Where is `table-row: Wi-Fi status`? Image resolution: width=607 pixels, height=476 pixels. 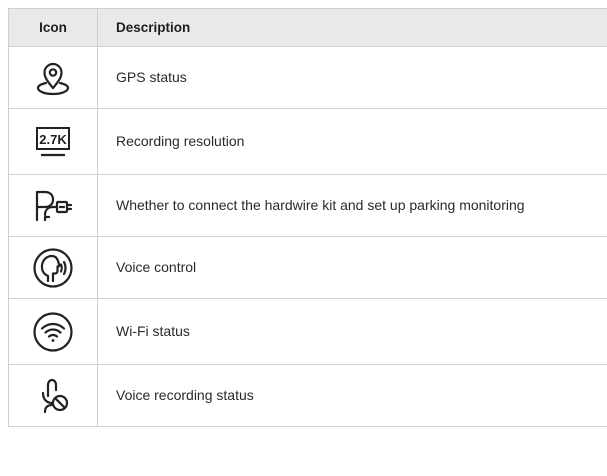 table-row: Wi-Fi status is located at coordinates (307, 332).